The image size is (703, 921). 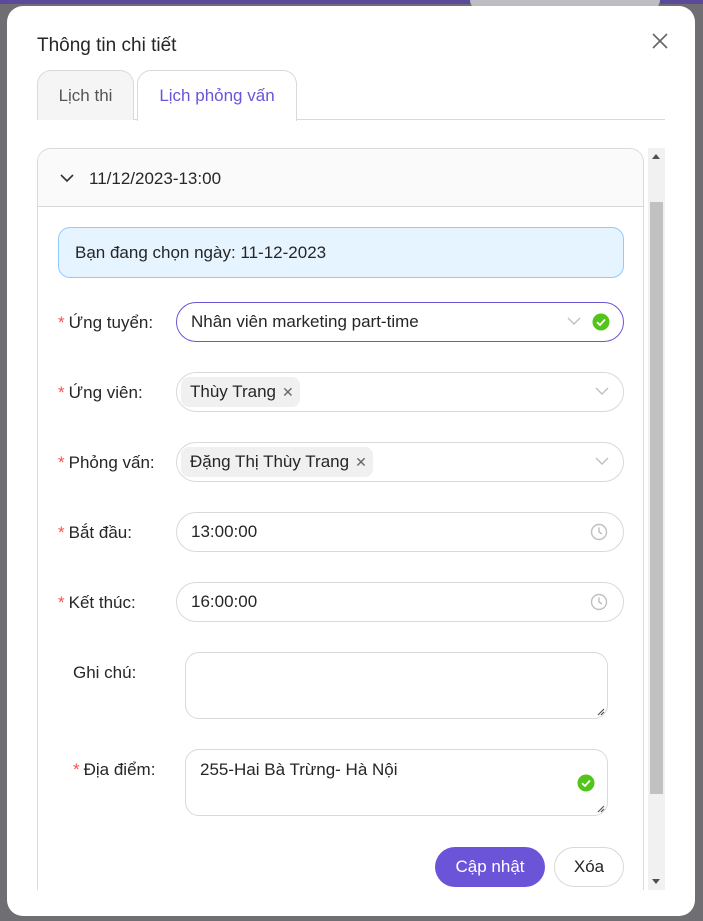 I want to click on interviewer-tag: Đặng Thị Thùy Trang ✕, so click(x=277, y=462).